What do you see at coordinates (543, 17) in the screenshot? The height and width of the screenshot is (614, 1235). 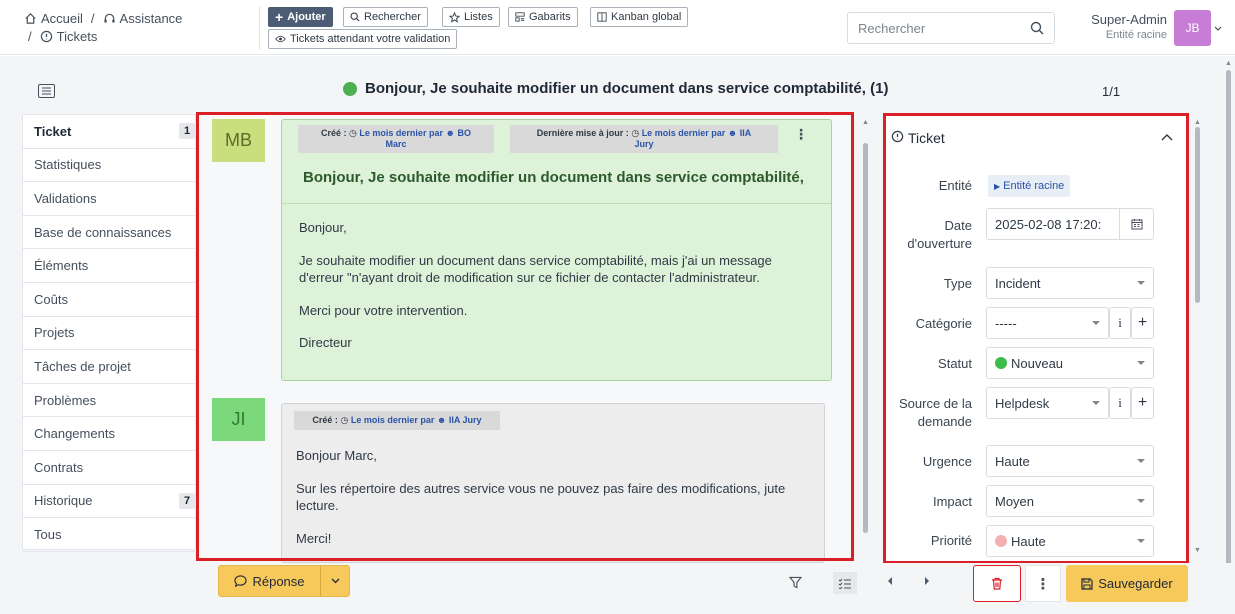 I see `templates-button: Gabarits` at bounding box center [543, 17].